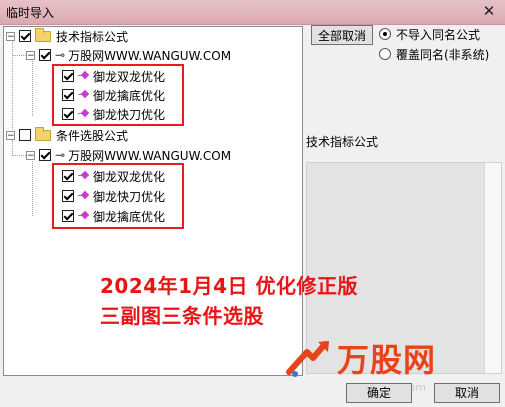 This screenshot has width=505, height=407. Describe the element at coordinates (30, 13) in the screenshot. I see `window-title: 临时导入` at that location.